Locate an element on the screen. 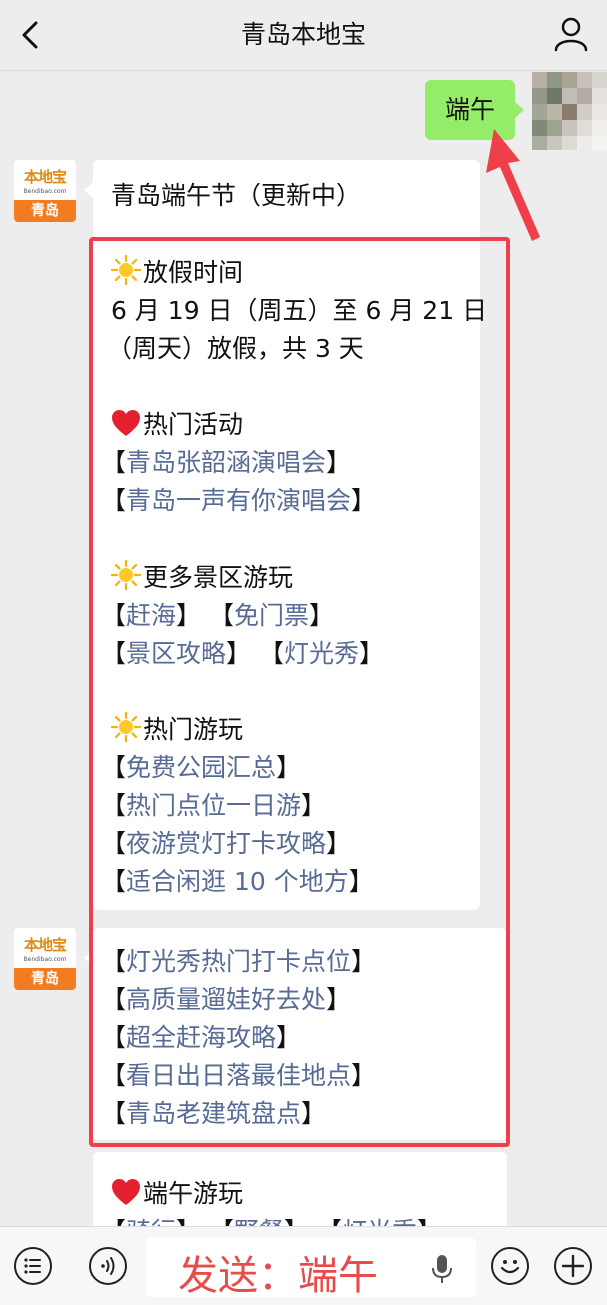  message3-heading: 端午游玩 is located at coordinates (177, 1192).